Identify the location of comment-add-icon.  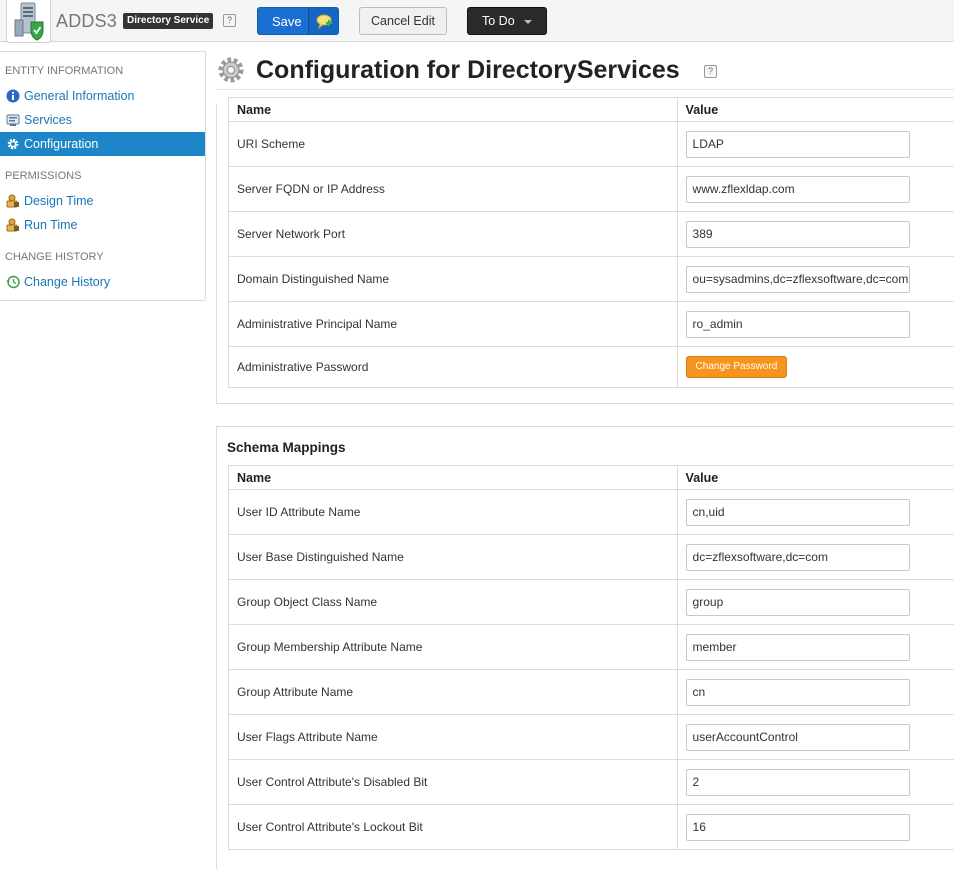
(324, 22).